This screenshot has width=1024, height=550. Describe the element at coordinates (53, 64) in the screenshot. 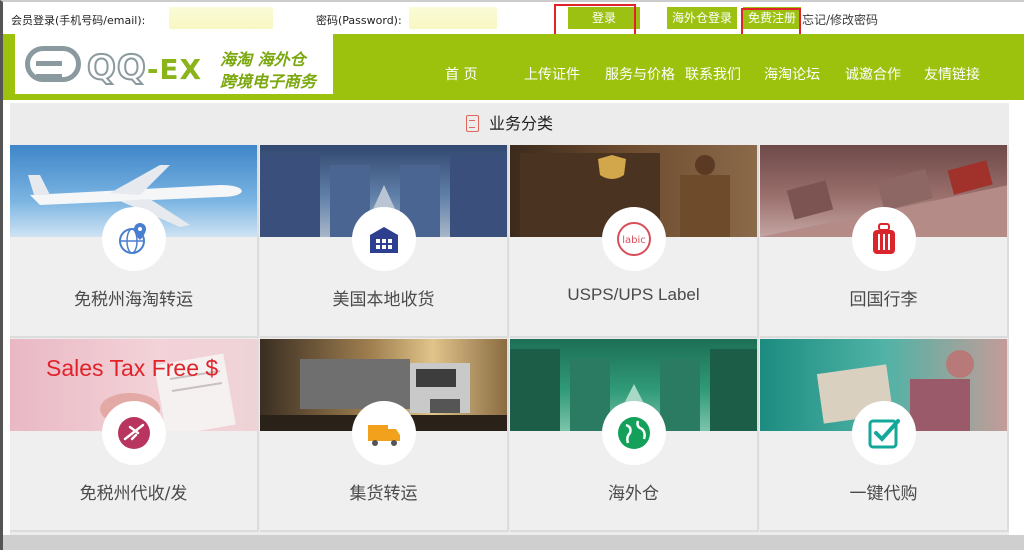

I see `logo-mark-icon` at that location.